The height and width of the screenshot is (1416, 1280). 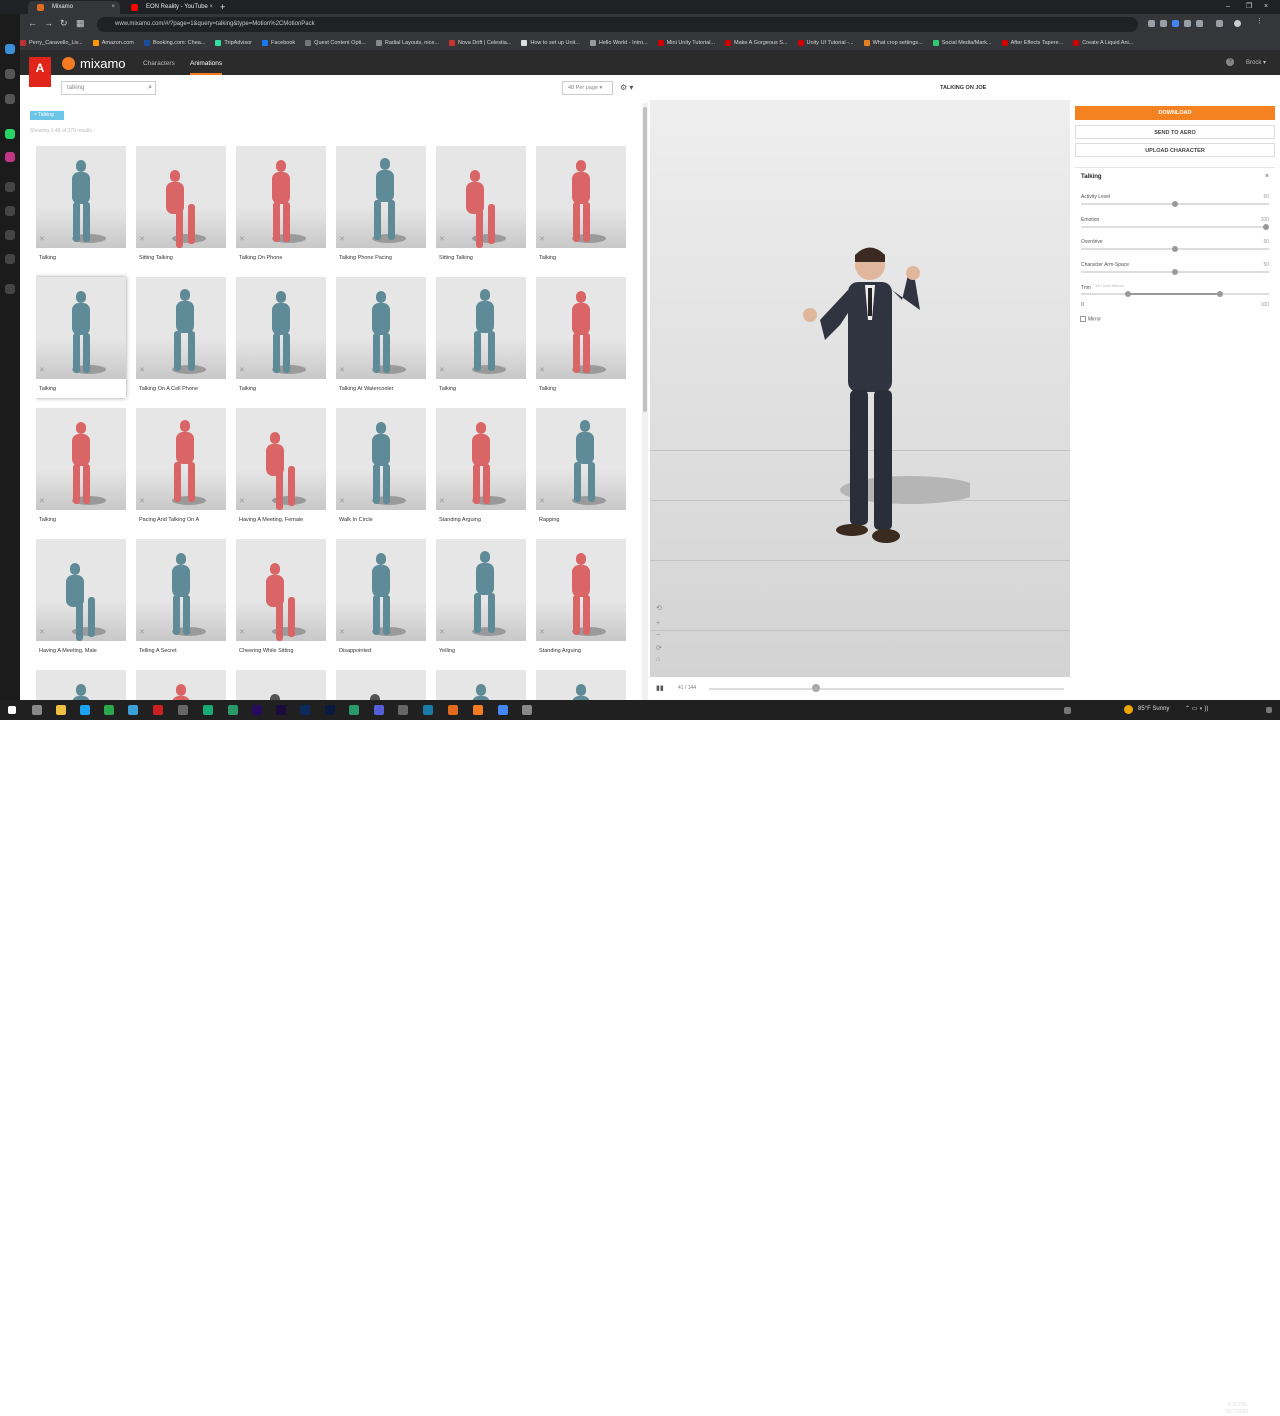 I want to click on zoom-out-icon: −, so click(x=658, y=635).